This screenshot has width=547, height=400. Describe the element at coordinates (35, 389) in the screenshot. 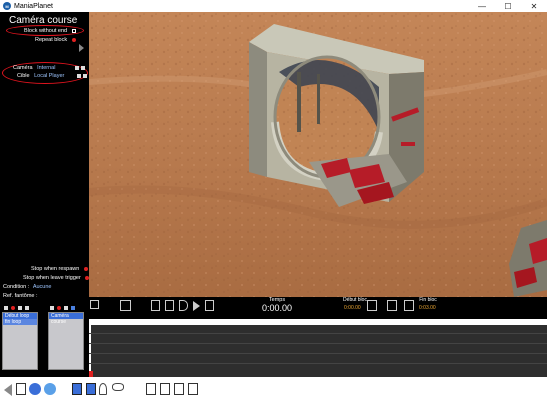

I see `globe-icon` at that location.